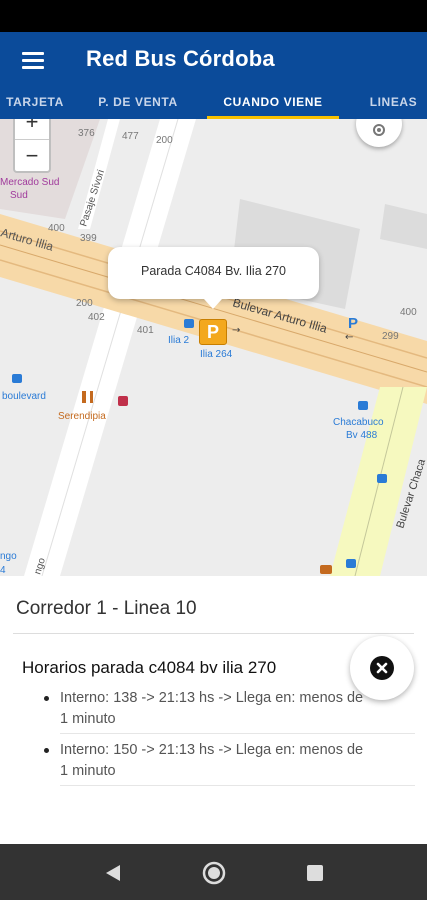  Describe the element at coordinates (86, 133) in the screenshot. I see `map-label: 376` at that location.